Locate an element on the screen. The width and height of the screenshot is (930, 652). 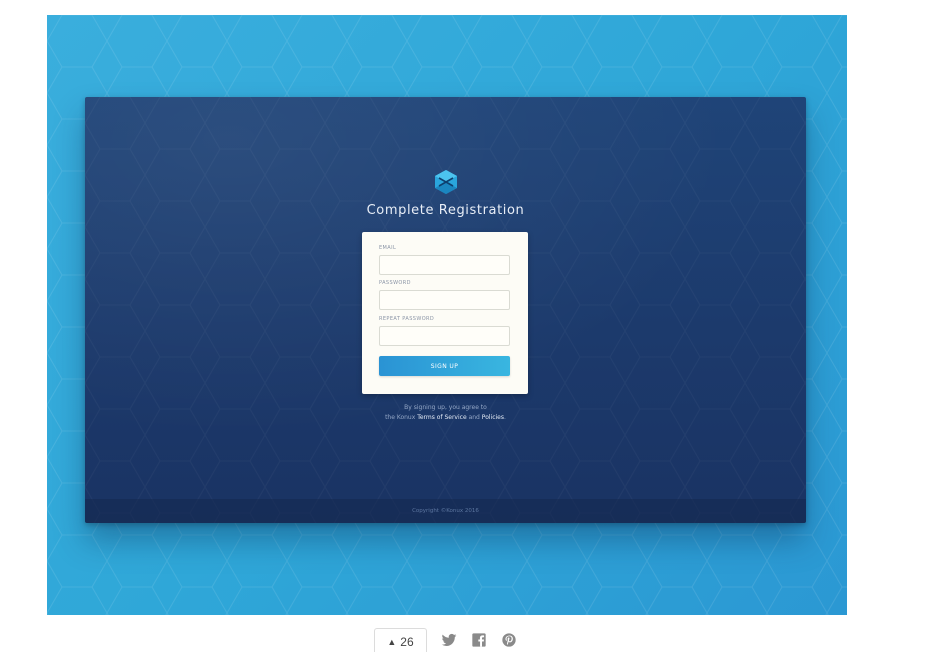
terms-and: and is located at coordinates (474, 417).